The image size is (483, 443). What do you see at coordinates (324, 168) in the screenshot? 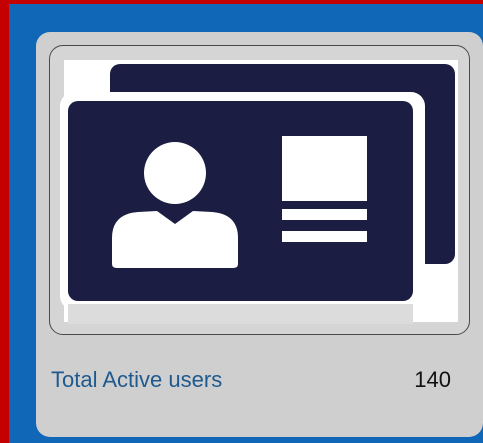
I see `info-block` at bounding box center [324, 168].